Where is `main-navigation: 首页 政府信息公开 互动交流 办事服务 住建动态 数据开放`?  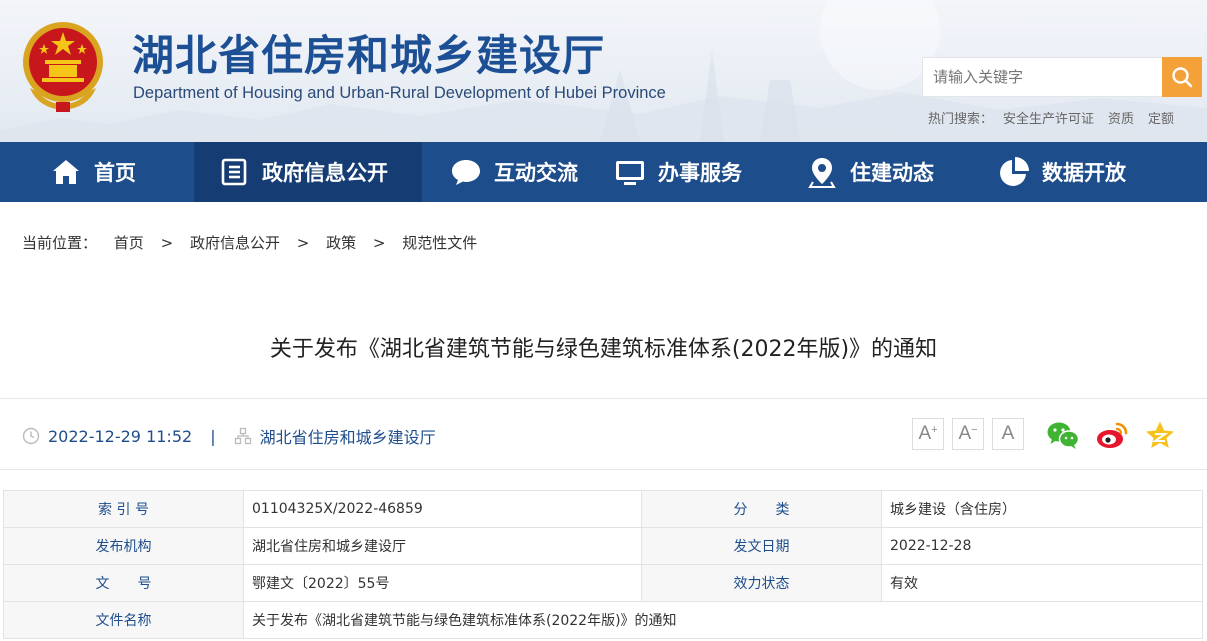
main-navigation: 首页 政府信息公开 互动交流 办事服务 住建动态 数据开放 is located at coordinates (603, 172).